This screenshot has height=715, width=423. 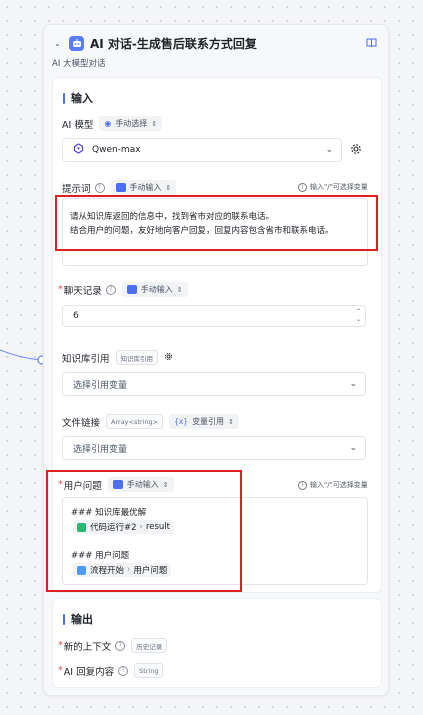 What do you see at coordinates (181, 421) in the screenshot?
I see `variable-braces-icon: {x}` at bounding box center [181, 421].